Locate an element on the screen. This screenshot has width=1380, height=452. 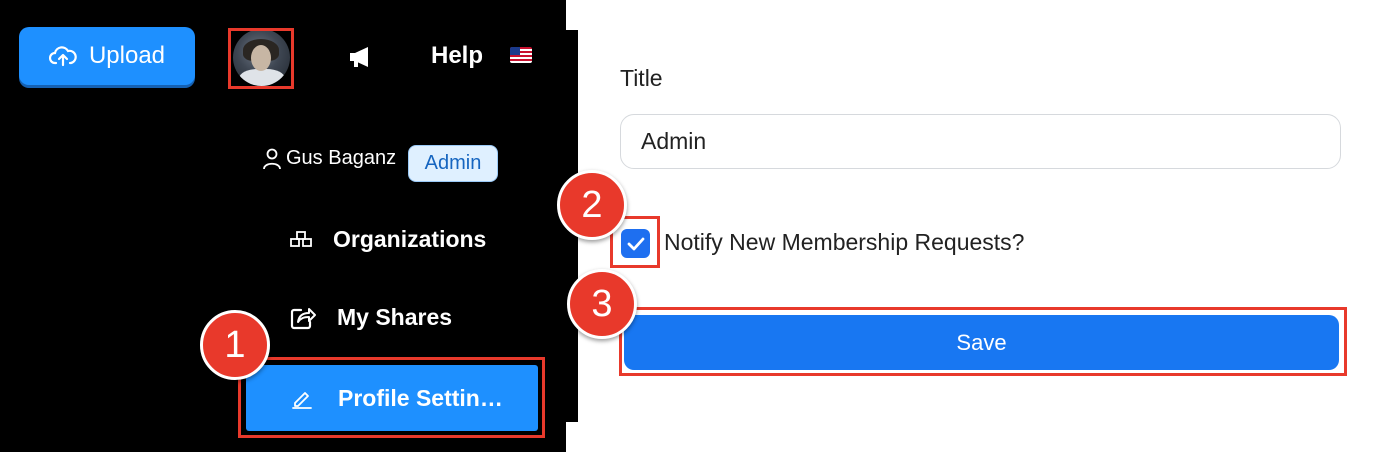
title-field-label: Title is located at coordinates (641, 78).